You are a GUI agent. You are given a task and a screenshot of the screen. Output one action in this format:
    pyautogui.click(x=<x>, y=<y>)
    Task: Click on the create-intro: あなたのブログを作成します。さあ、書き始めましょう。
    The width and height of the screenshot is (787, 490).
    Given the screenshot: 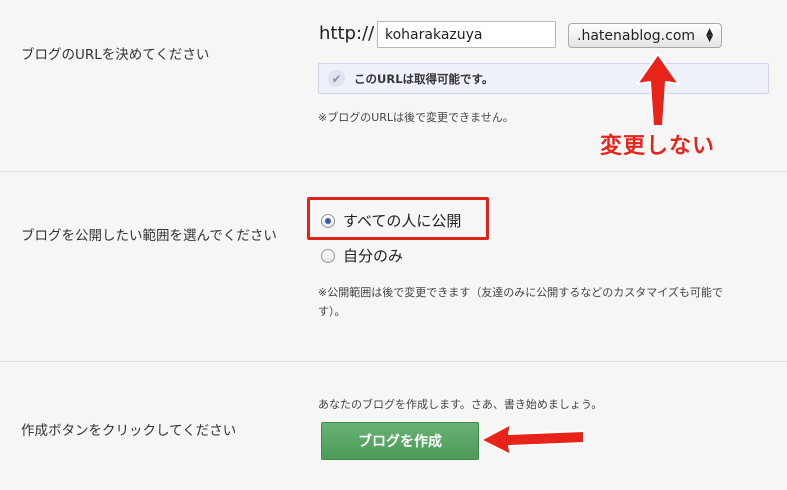 What is the action you would take?
    pyautogui.click(x=460, y=404)
    